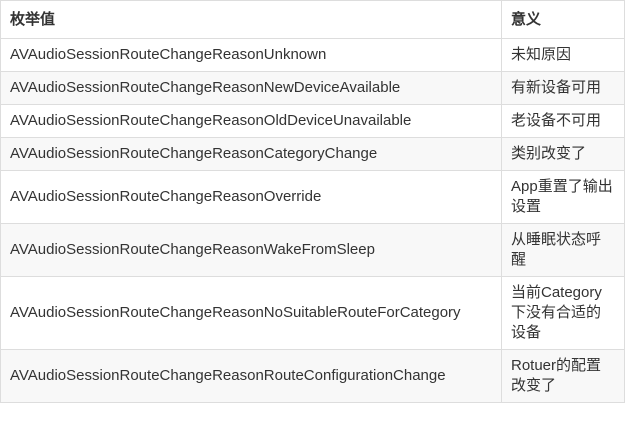 The width and height of the screenshot is (625, 434). Describe the element at coordinates (251, 55) in the screenshot. I see `enum-name-cell: AVAudioSessionRouteChangeReasonUnknown` at that location.